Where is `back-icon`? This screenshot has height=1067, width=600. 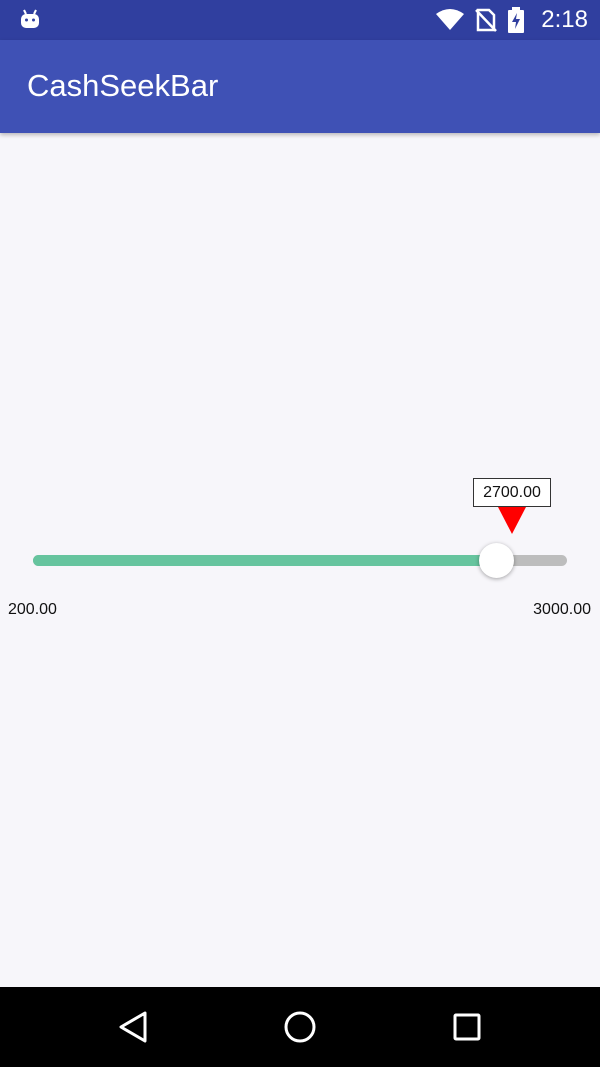
back-icon is located at coordinates (133, 1027).